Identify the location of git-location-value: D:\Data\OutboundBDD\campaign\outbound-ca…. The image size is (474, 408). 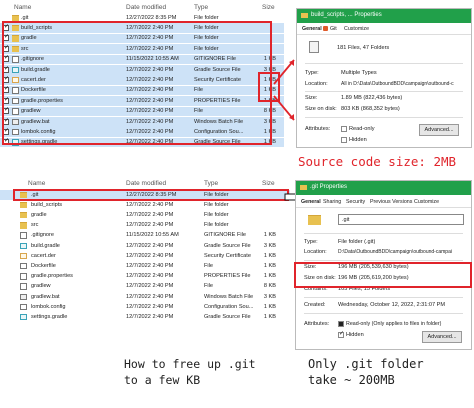
(395, 252).